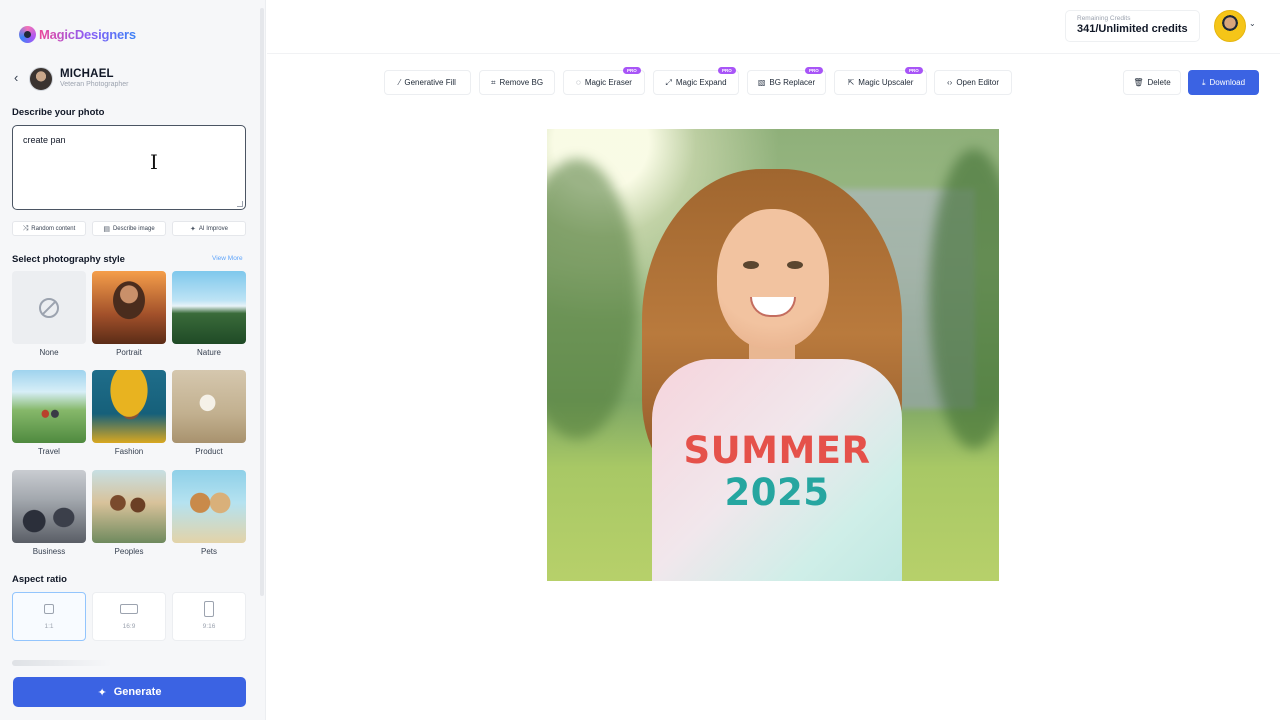 The width and height of the screenshot is (1280, 720). I want to click on photo-smile, so click(773, 307).